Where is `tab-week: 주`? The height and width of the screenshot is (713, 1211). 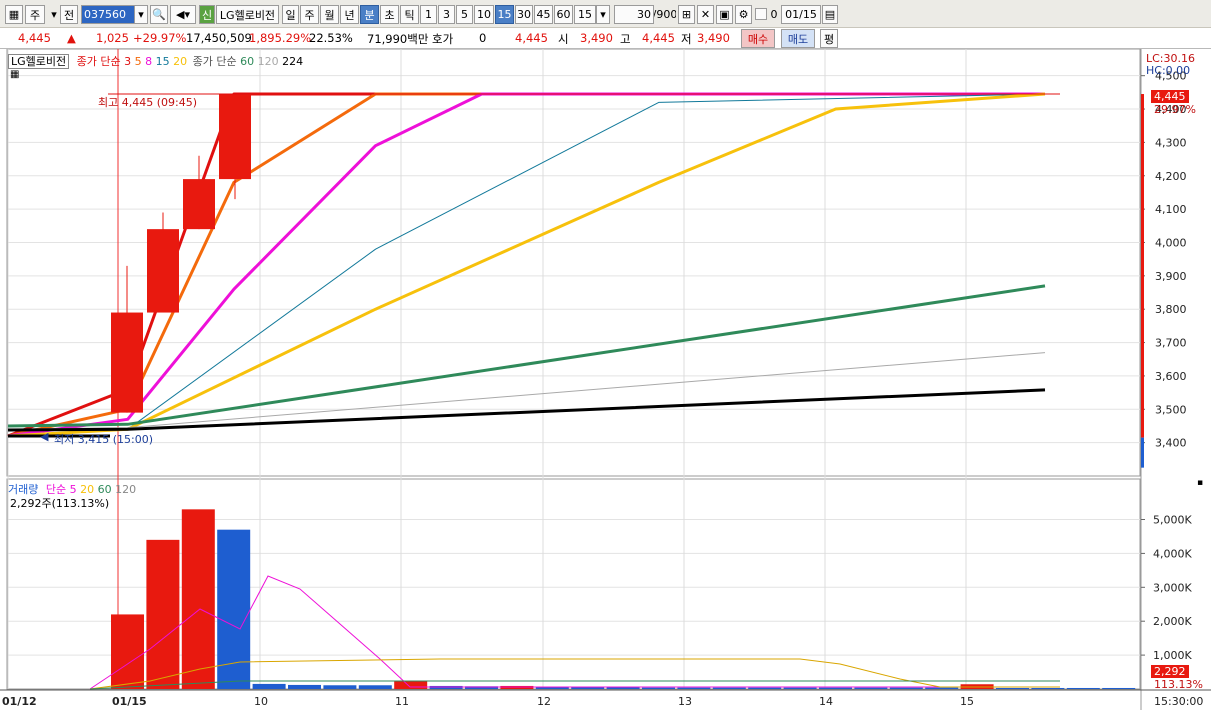
tab-week: 주 is located at coordinates (309, 14).